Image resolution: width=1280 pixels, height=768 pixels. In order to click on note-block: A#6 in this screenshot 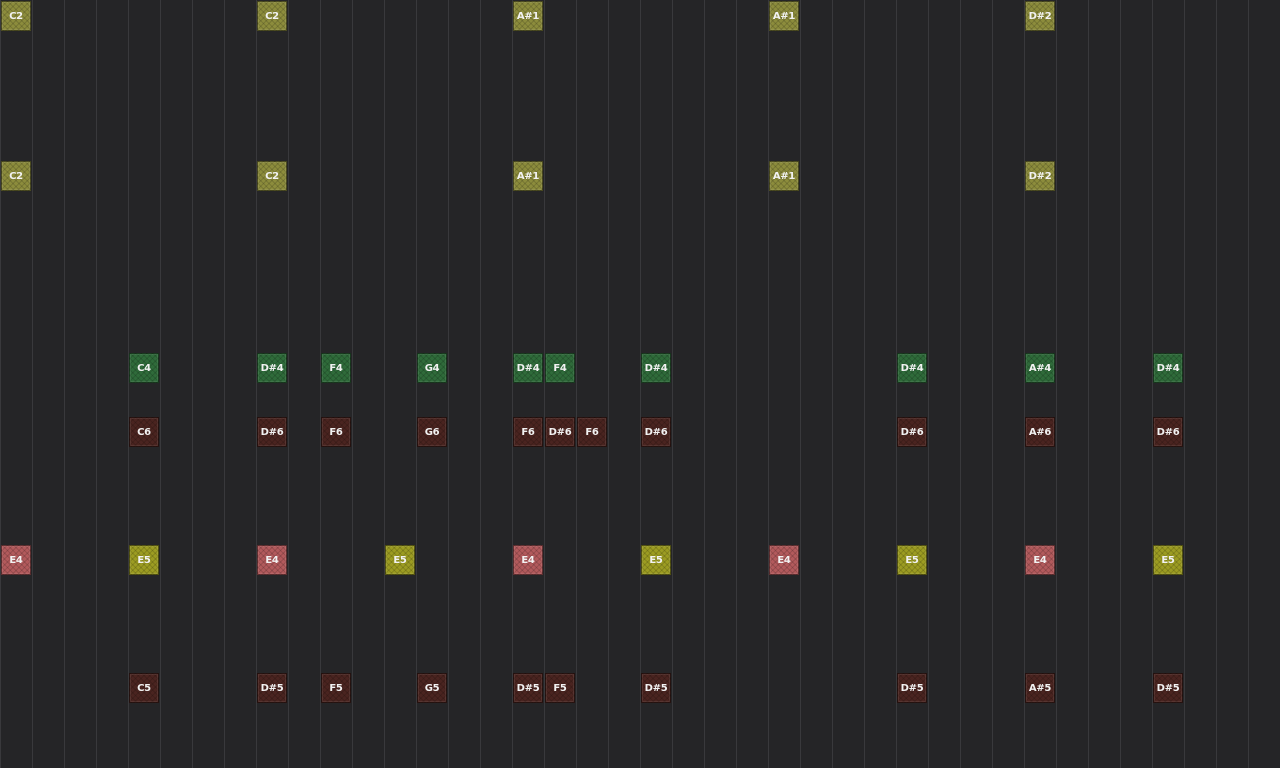, I will do `click(1040, 432)`.